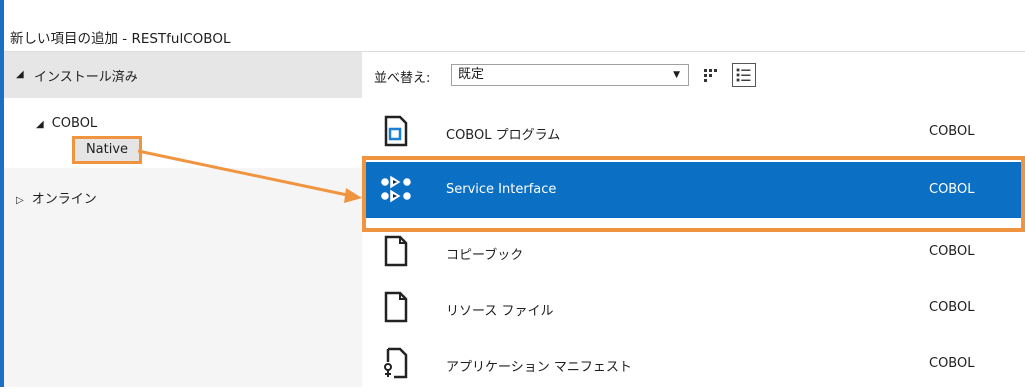  What do you see at coordinates (693, 190) in the screenshot?
I see `list-item-service-interface: Service Interface COBOL` at bounding box center [693, 190].